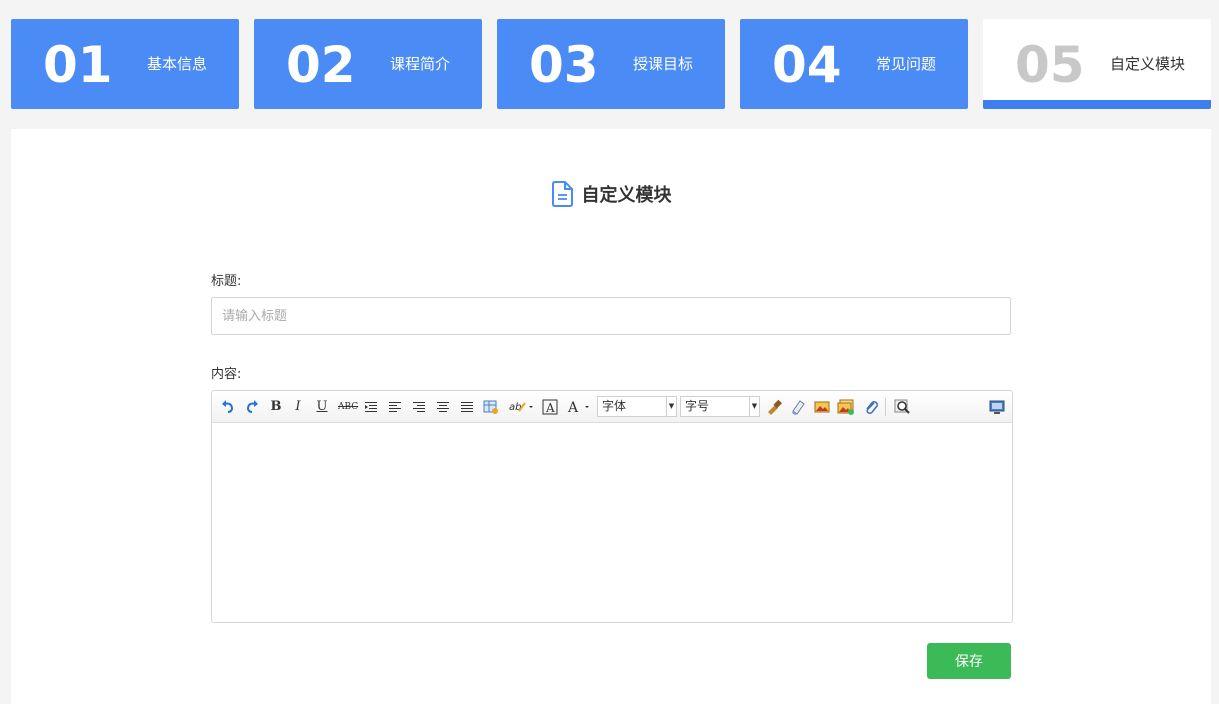 The height and width of the screenshot is (704, 1219). Describe the element at coordinates (322, 407) in the screenshot. I see `underline-icon: U` at that location.